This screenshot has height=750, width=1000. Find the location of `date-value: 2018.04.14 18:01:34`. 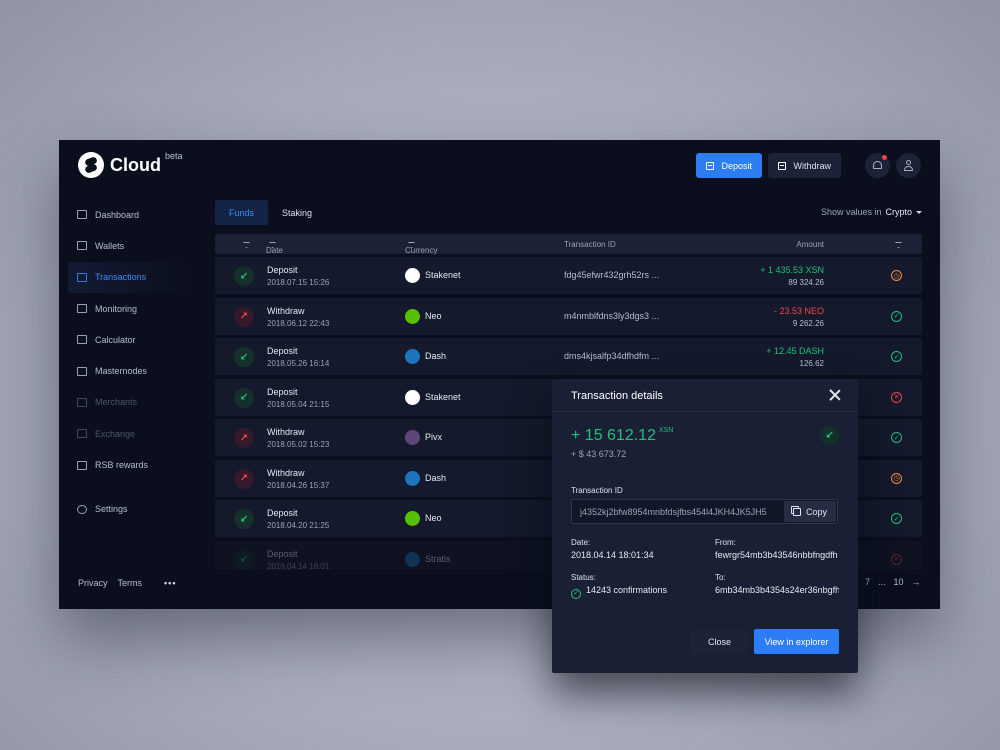

date-value: 2018.04.14 18:01:34 is located at coordinates (612, 555).